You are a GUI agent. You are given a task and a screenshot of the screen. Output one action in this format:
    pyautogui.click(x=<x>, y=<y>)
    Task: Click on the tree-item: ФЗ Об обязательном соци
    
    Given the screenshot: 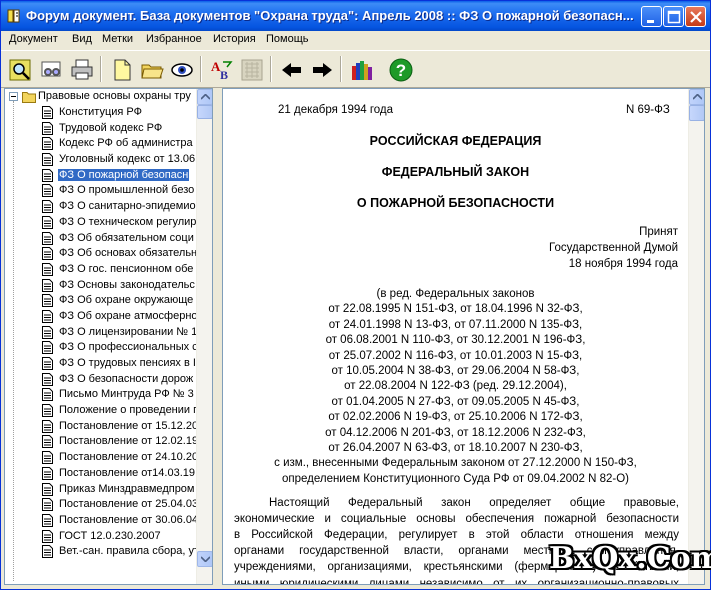 What is the action you would take?
    pyautogui.click(x=102, y=239)
    